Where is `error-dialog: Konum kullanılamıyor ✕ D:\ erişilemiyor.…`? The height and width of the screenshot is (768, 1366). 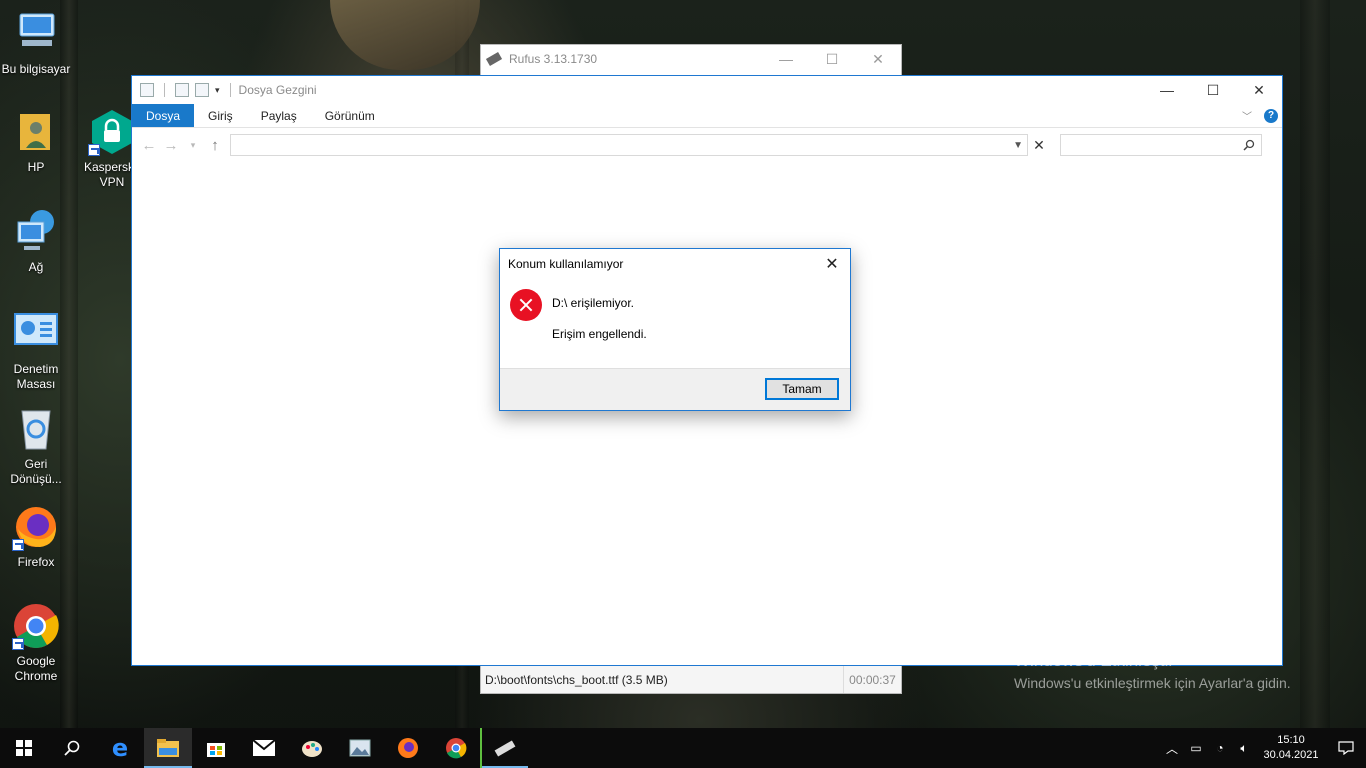 error-dialog: Konum kullanılamıyor ✕ D:\ erişilemiyor.… is located at coordinates (675, 329).